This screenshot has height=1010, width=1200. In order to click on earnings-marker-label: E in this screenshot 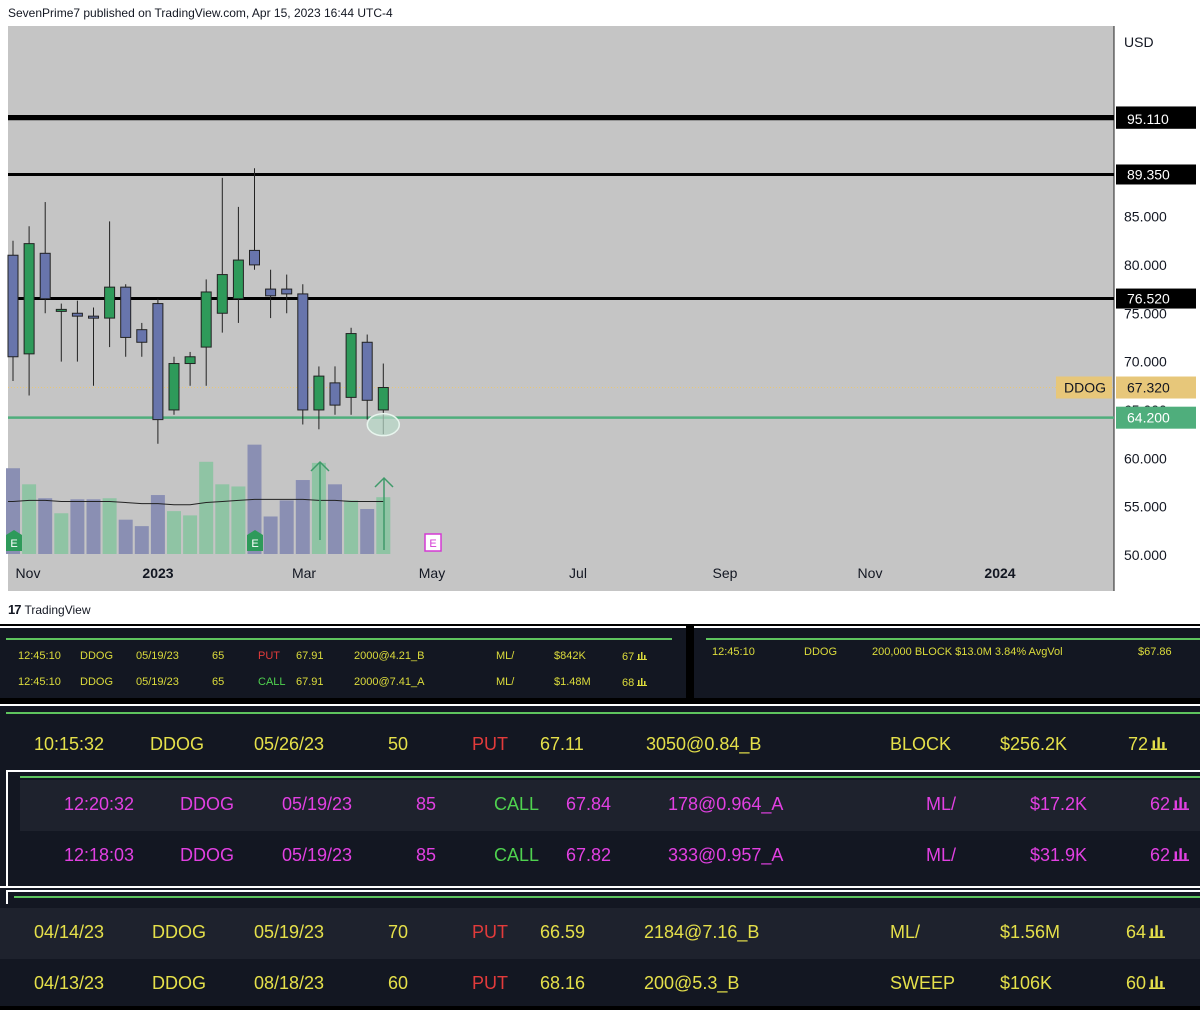, I will do `click(13, 544)`.